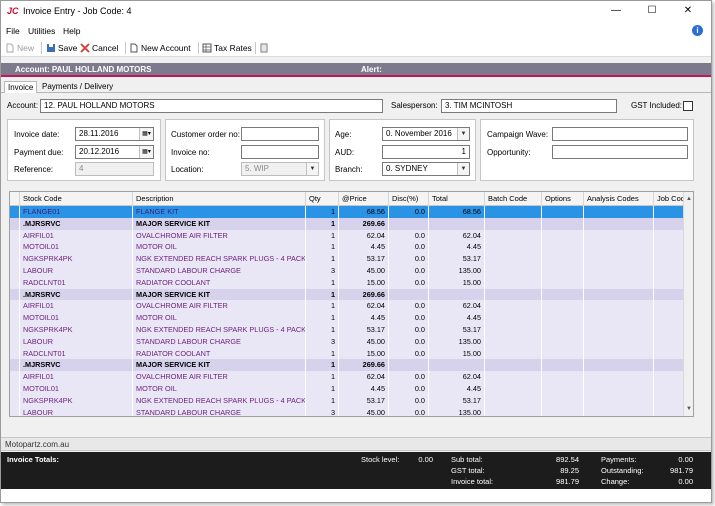 The height and width of the screenshot is (506, 715). I want to click on save-button: Save, so click(61, 48).